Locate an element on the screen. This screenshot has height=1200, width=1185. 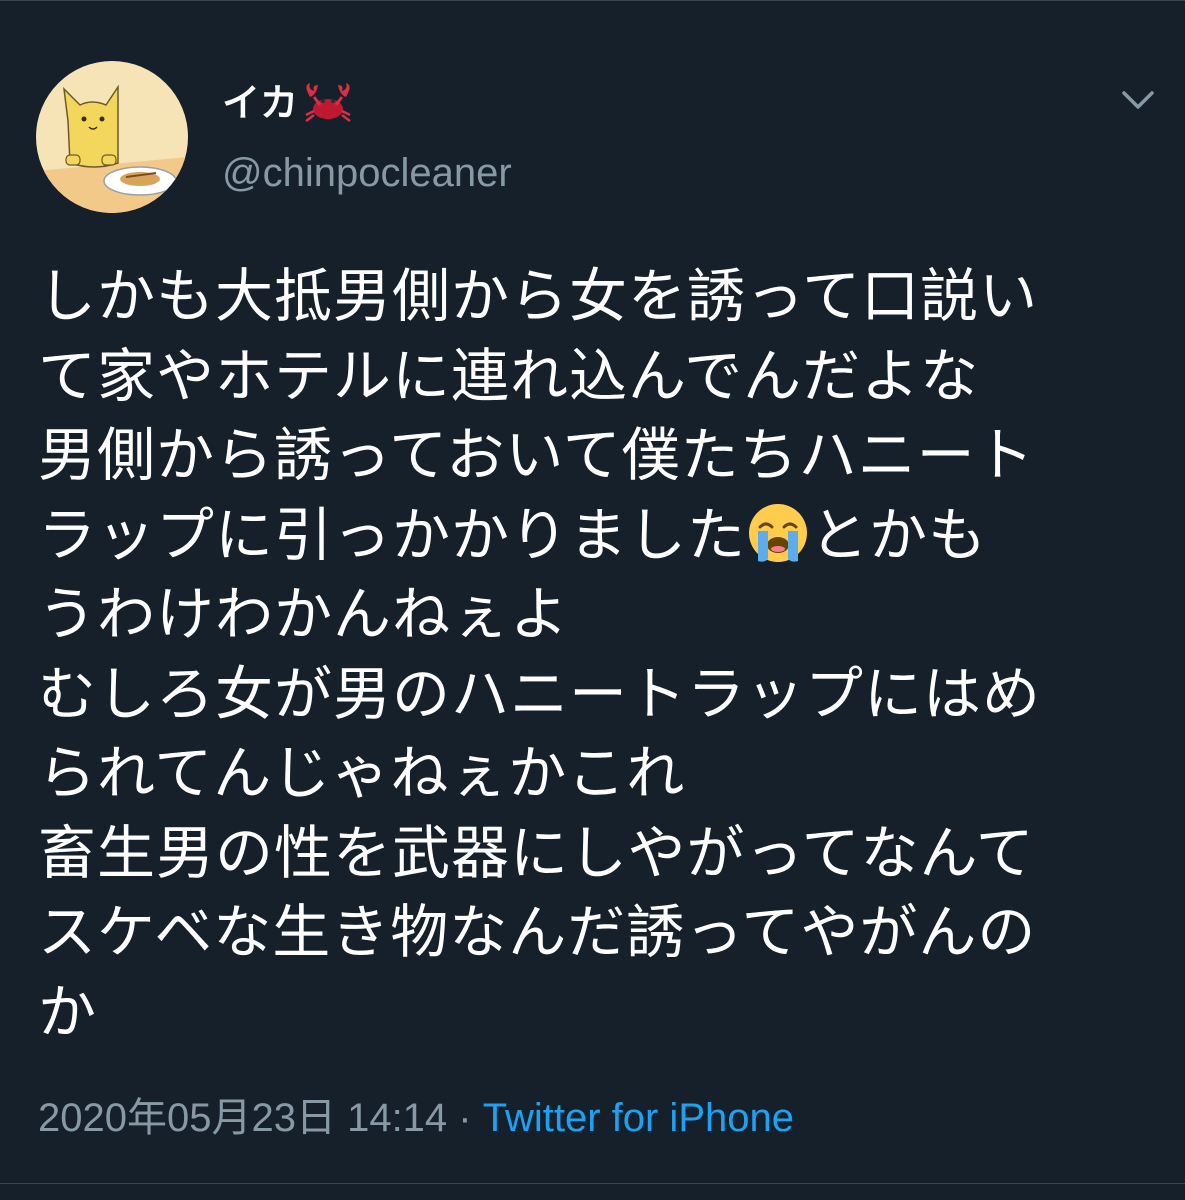
user-handle: @chinpocleaner is located at coordinates (367, 173).